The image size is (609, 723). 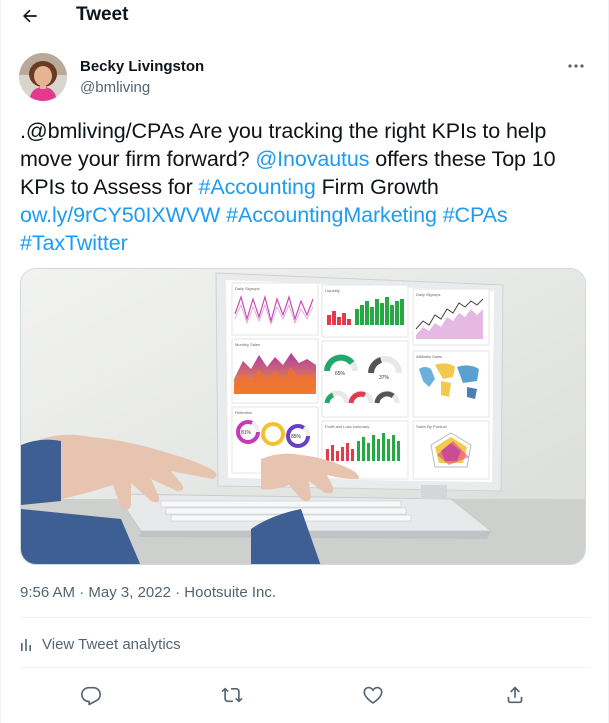 I want to click on tweet-time: 9:56 AM, so click(x=47, y=592).